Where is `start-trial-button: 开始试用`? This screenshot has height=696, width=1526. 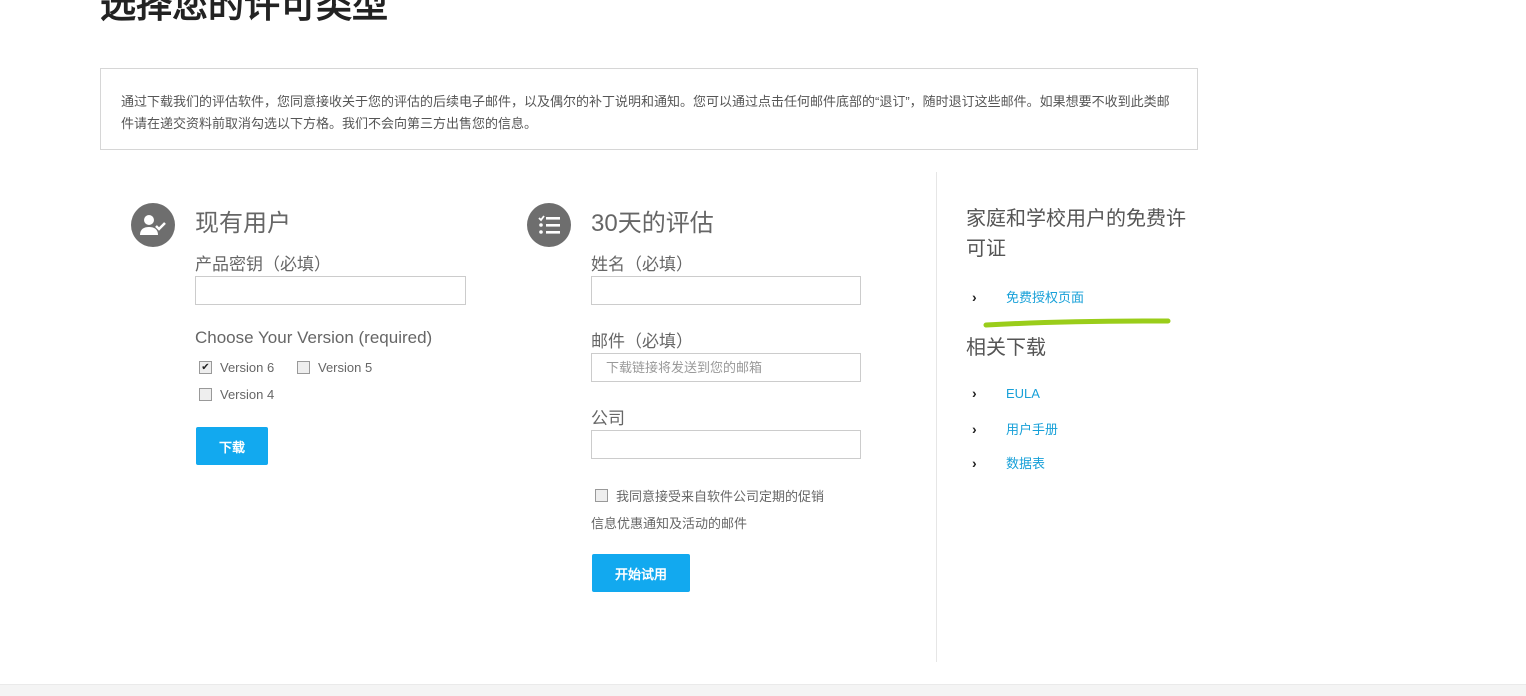 start-trial-button: 开始试用 is located at coordinates (641, 573).